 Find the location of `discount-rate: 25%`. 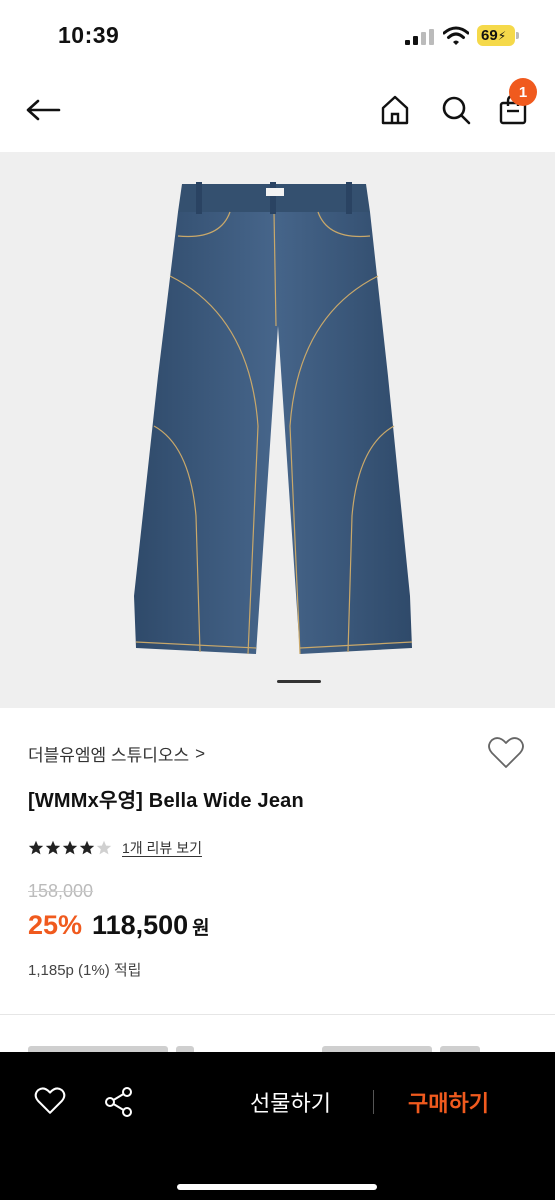

discount-rate: 25% is located at coordinates (55, 925).